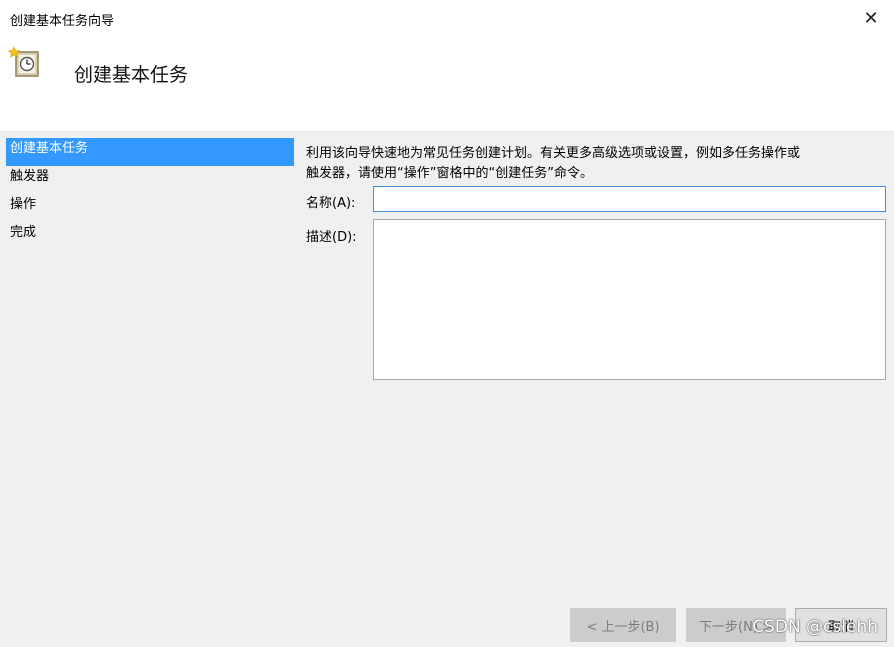  What do you see at coordinates (49, 148) in the screenshot?
I see `step-label: 创建基本任务` at bounding box center [49, 148].